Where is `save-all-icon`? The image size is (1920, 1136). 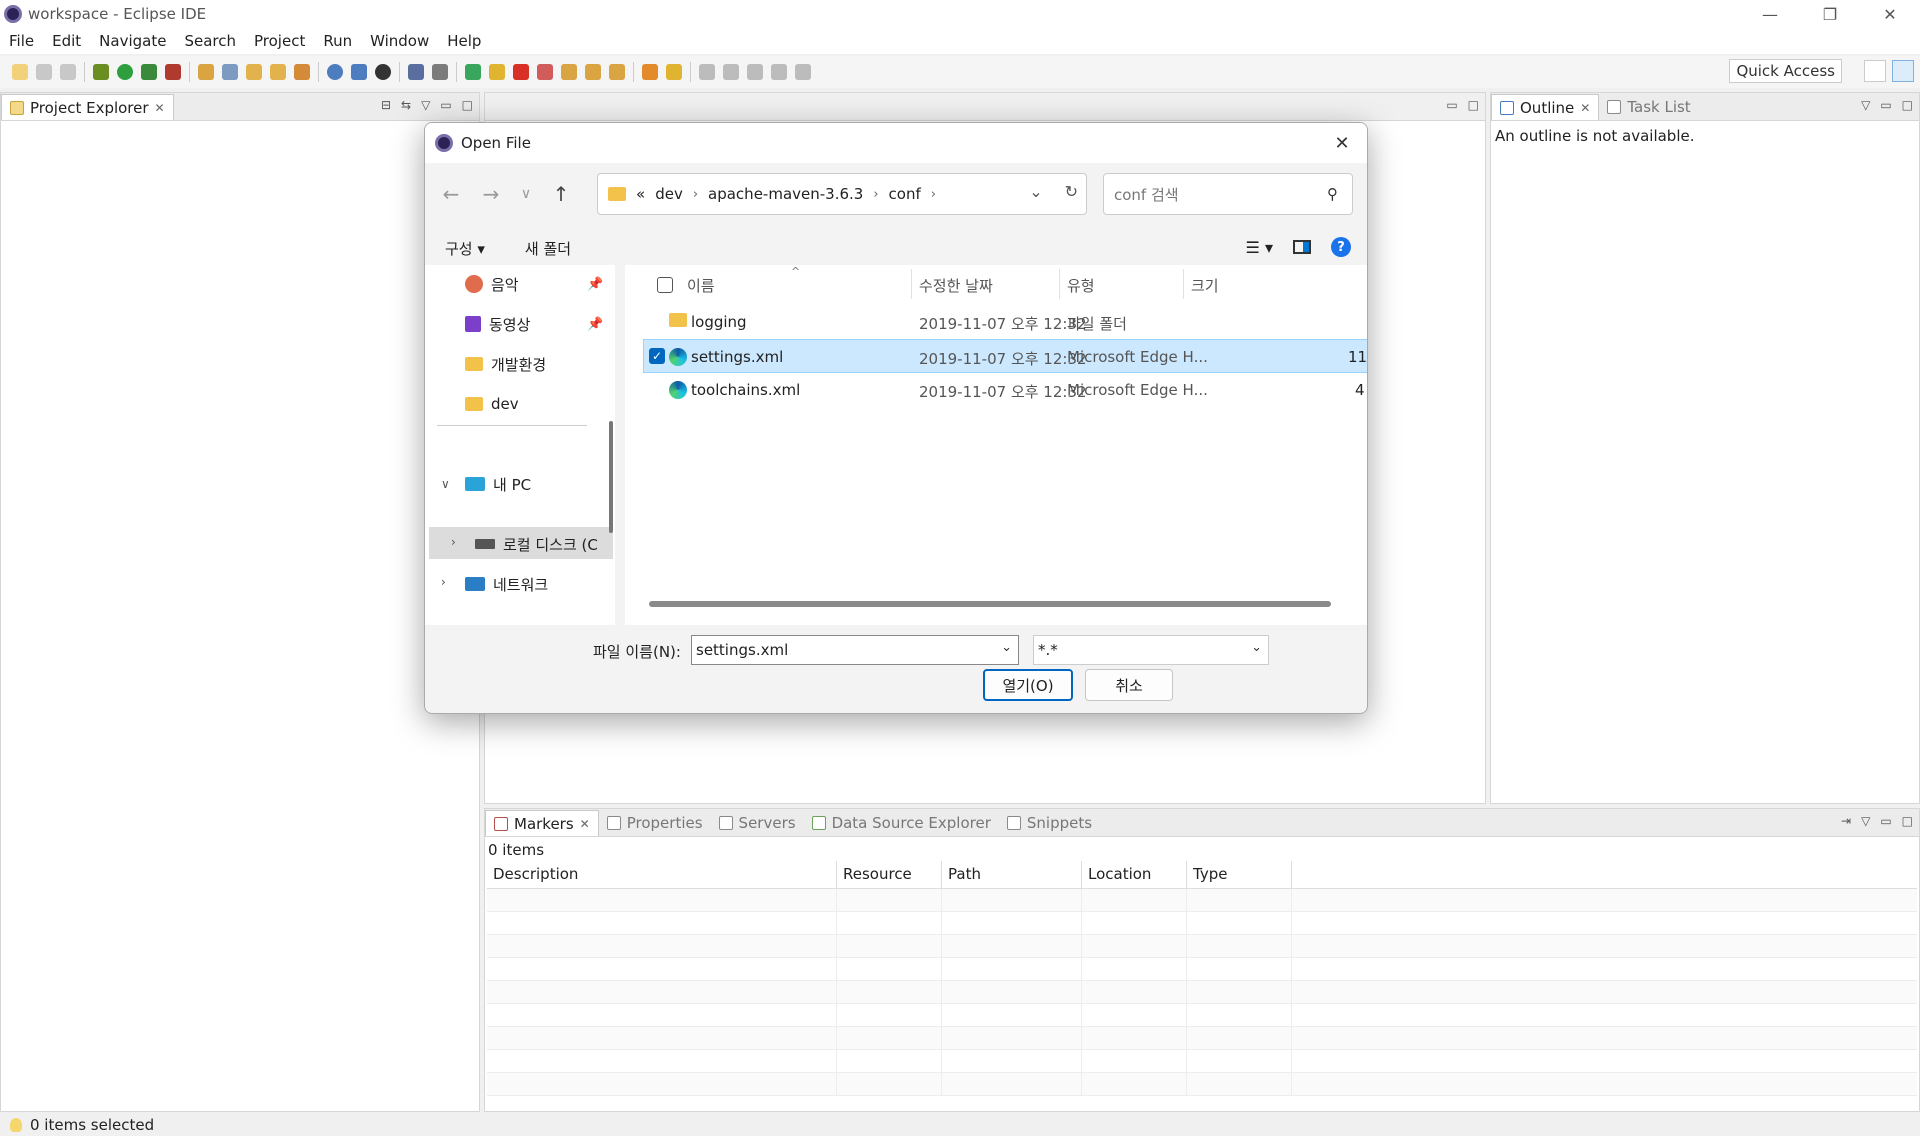
save-all-icon is located at coordinates (68, 72).